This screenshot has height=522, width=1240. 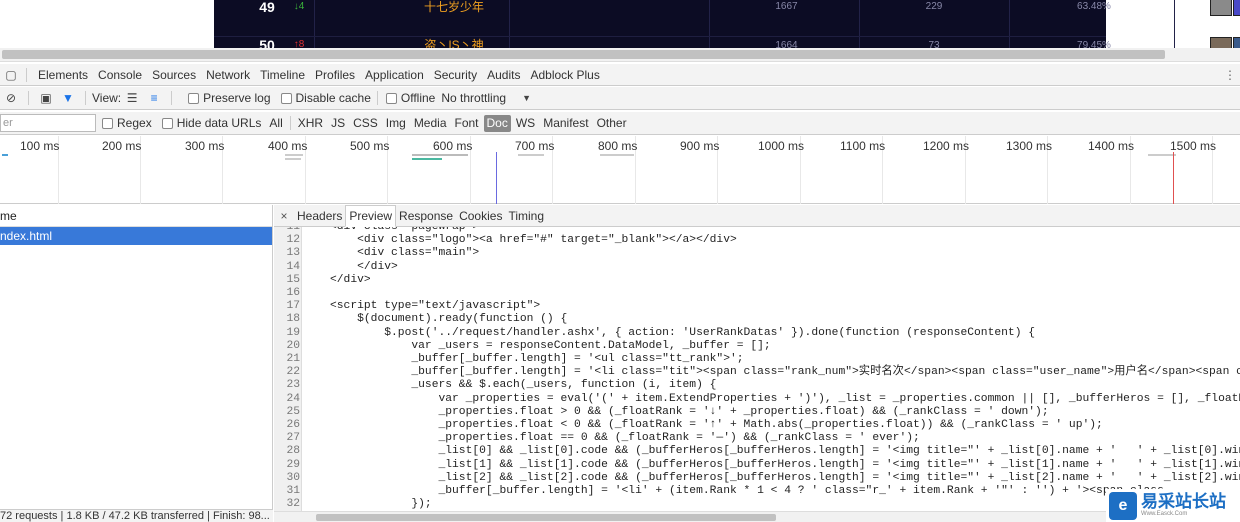 What do you see at coordinates (275, 123) in the screenshot?
I see `filter-type-all: All` at bounding box center [275, 123].